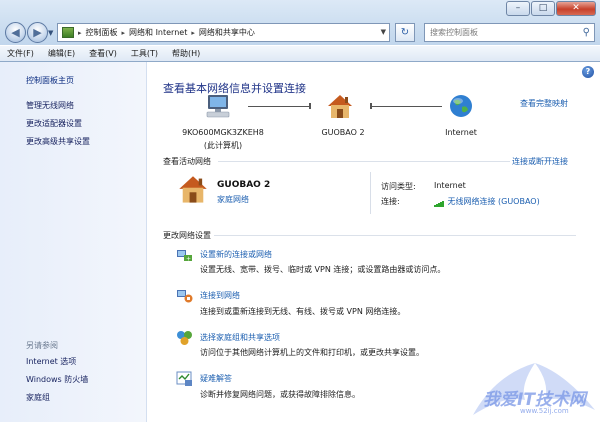 The width and height of the screenshot is (600, 422). What do you see at coordinates (323, 269) in the screenshot?
I see `setup-connection-desc: 设置无线、宽带、拨号、临时或 VPN 连接；或设置路由器或访问点。` at bounding box center [323, 269].